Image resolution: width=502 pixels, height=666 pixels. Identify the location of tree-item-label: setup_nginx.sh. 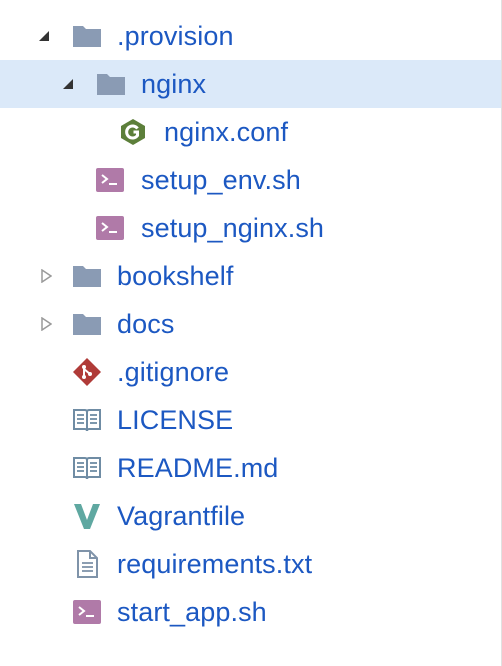
(233, 228).